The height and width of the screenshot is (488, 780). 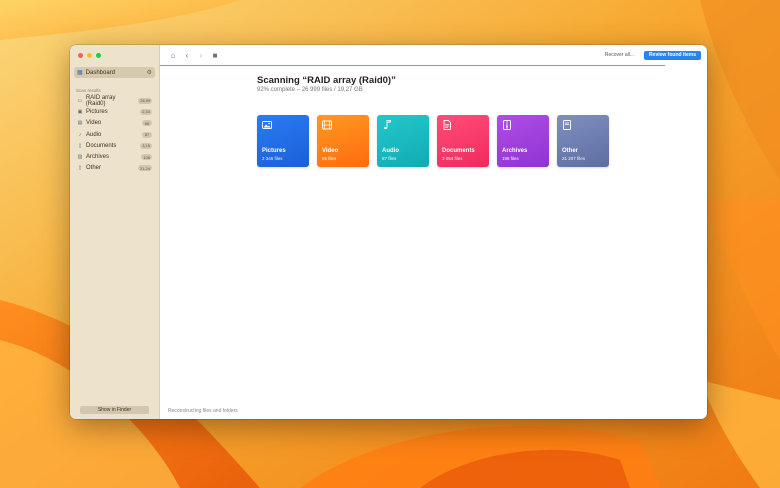 What do you see at coordinates (463, 141) in the screenshot?
I see `tile-documents: Documents 3 054 files` at bounding box center [463, 141].